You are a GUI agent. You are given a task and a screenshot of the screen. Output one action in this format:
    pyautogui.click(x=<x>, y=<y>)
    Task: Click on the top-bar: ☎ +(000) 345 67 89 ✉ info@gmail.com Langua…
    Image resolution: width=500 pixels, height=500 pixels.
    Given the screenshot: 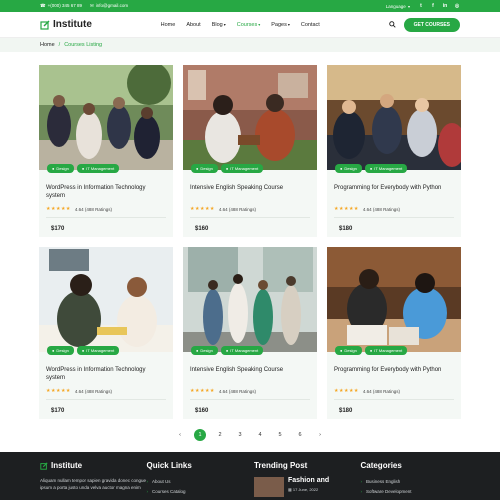 What is the action you would take?
    pyautogui.click(x=250, y=6)
    